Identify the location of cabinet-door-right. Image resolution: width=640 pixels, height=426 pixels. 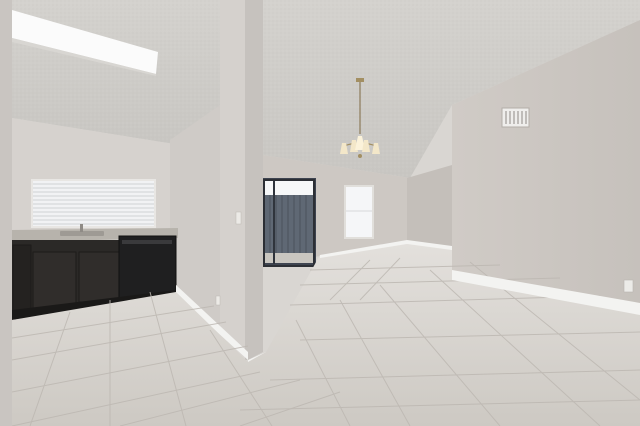
(99, 277).